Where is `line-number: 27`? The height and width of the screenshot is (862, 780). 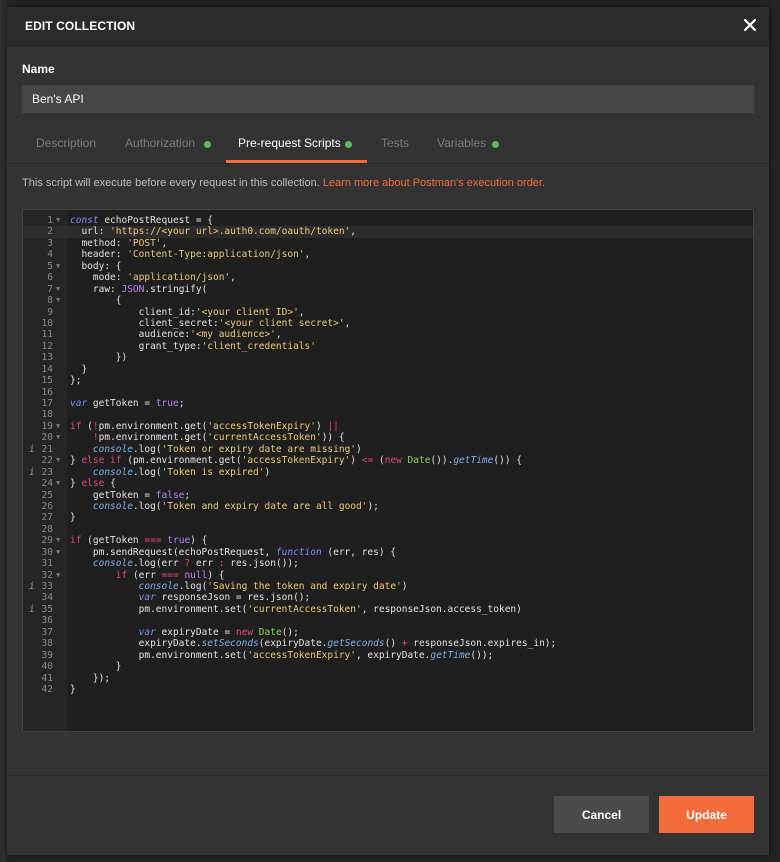
line-number: 27 is located at coordinates (47, 518).